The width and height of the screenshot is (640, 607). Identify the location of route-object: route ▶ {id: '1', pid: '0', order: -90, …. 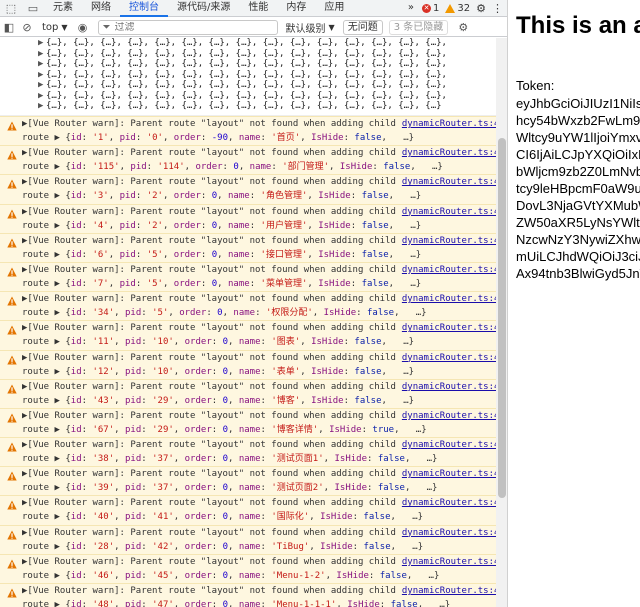
(259, 138).